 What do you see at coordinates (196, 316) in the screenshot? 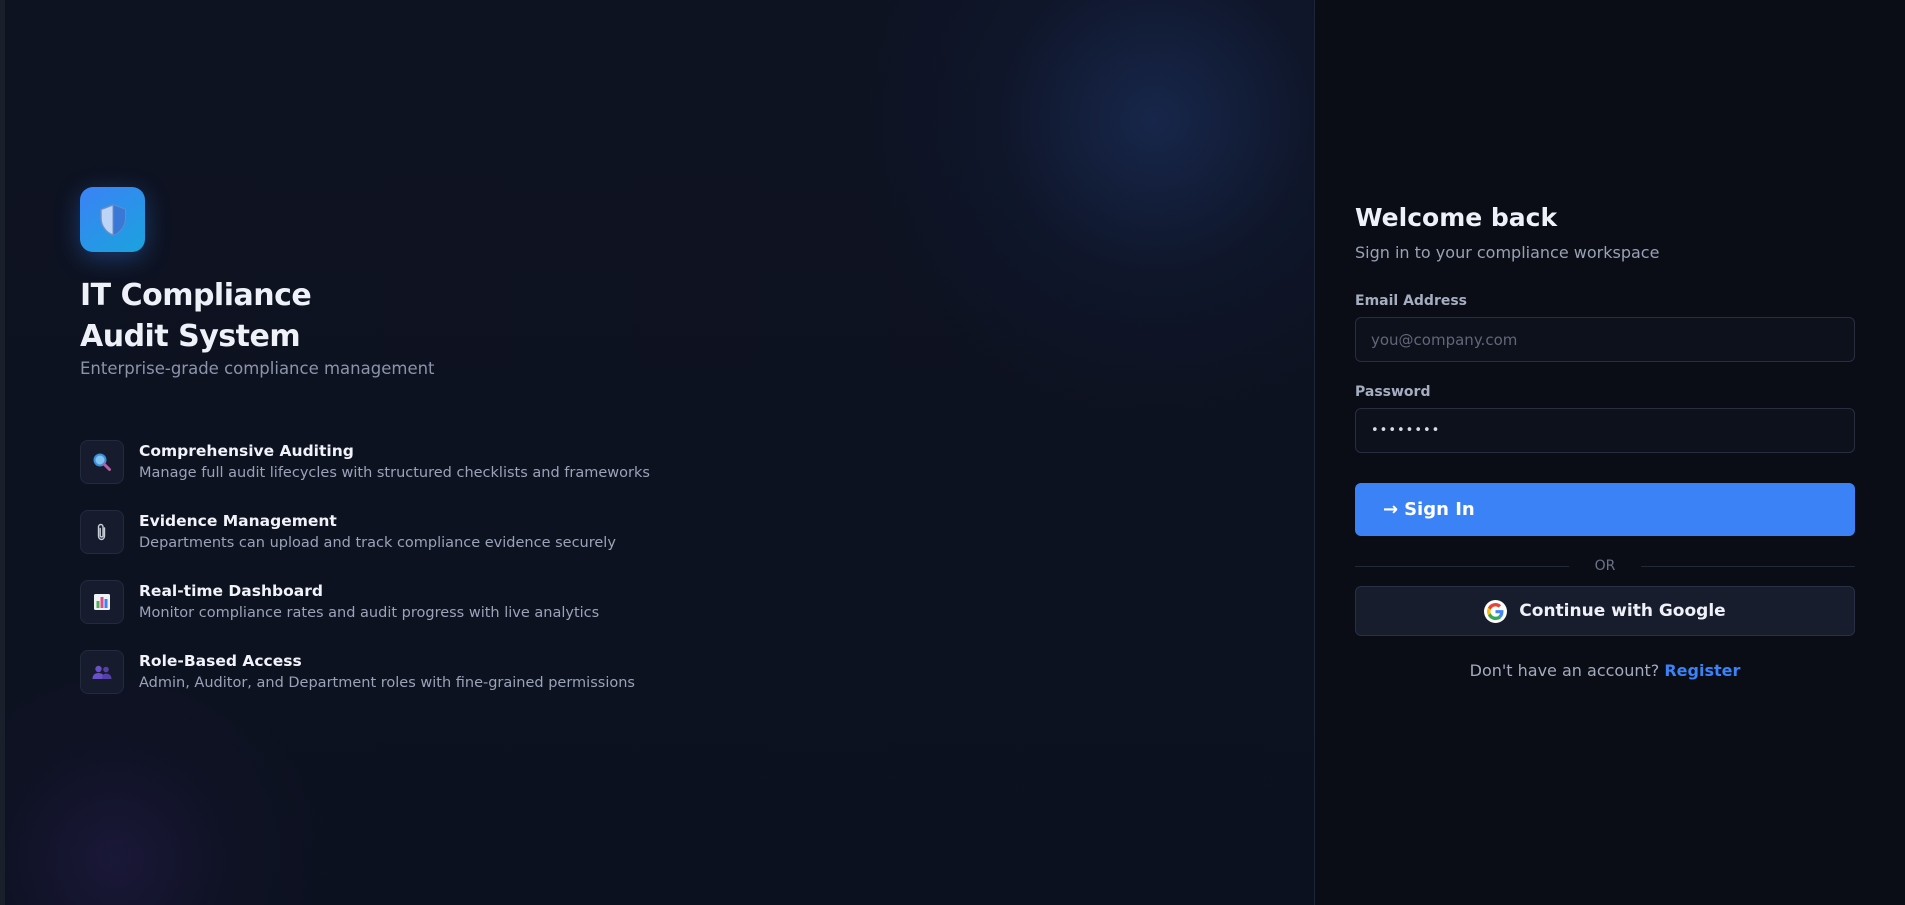
I see `app-title: IT Compliance Audit System` at bounding box center [196, 316].